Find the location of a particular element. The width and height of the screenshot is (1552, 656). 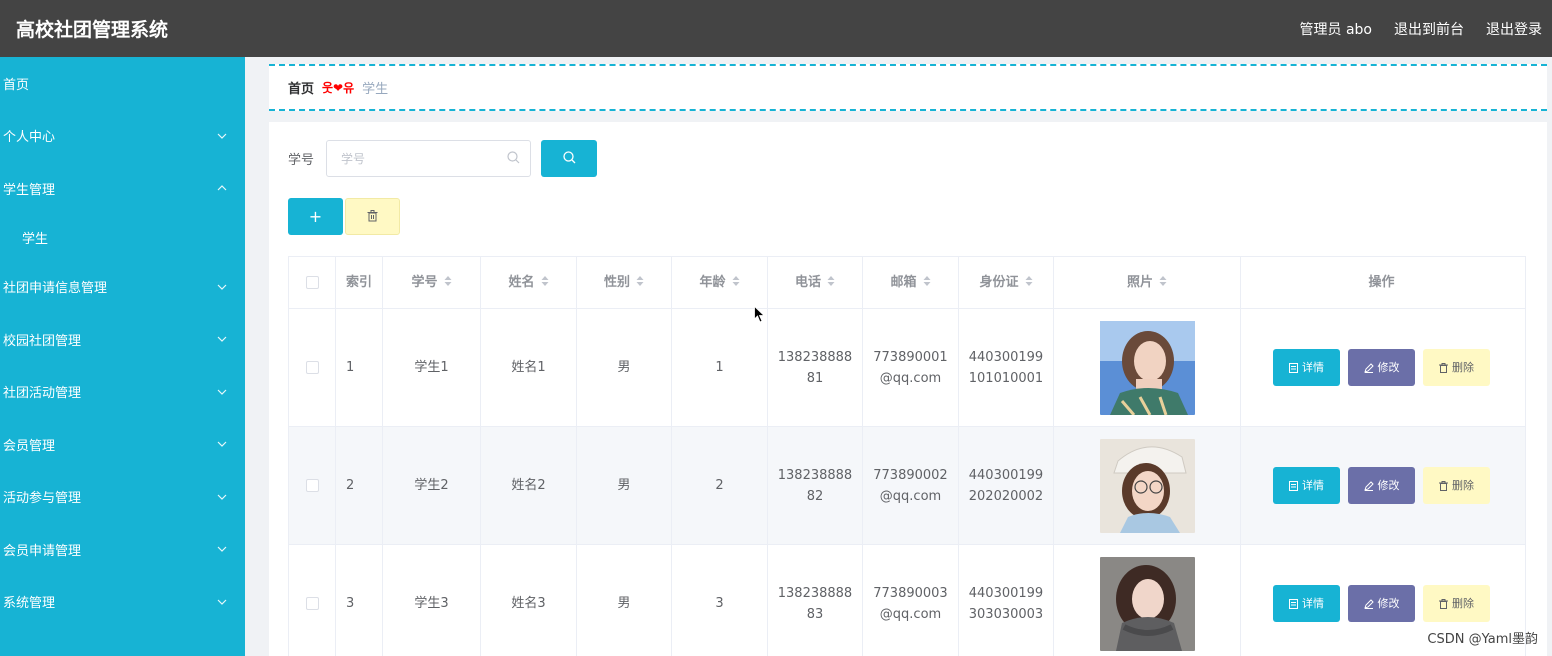

cell-name: 姓名1 is located at coordinates (529, 367).